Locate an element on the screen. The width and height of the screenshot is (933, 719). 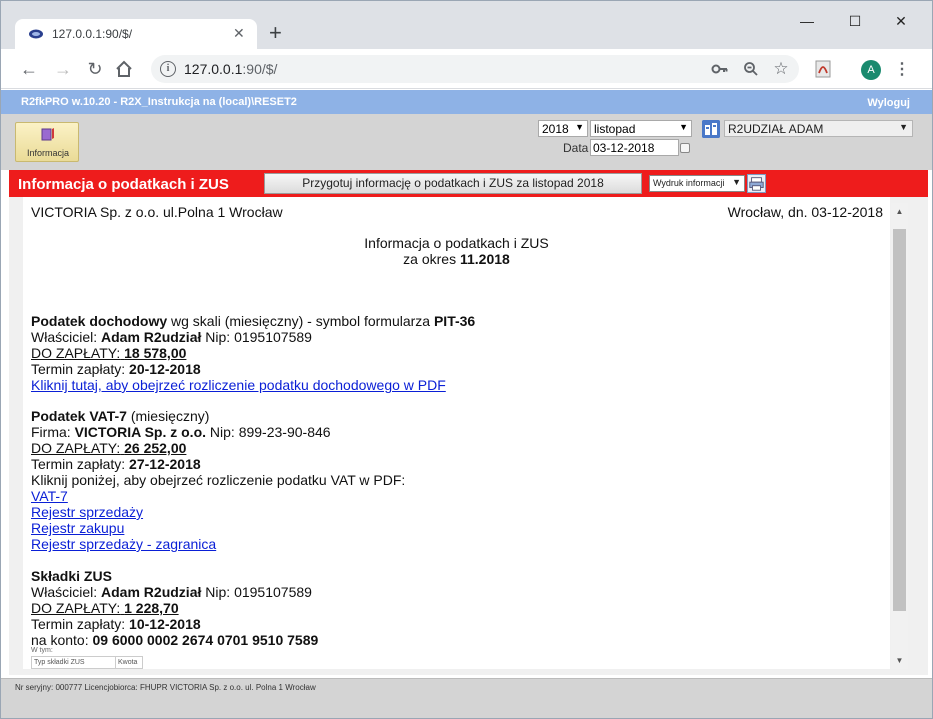
tab-title: 127.0.0.1:90/$/ is located at coordinates (92, 34).